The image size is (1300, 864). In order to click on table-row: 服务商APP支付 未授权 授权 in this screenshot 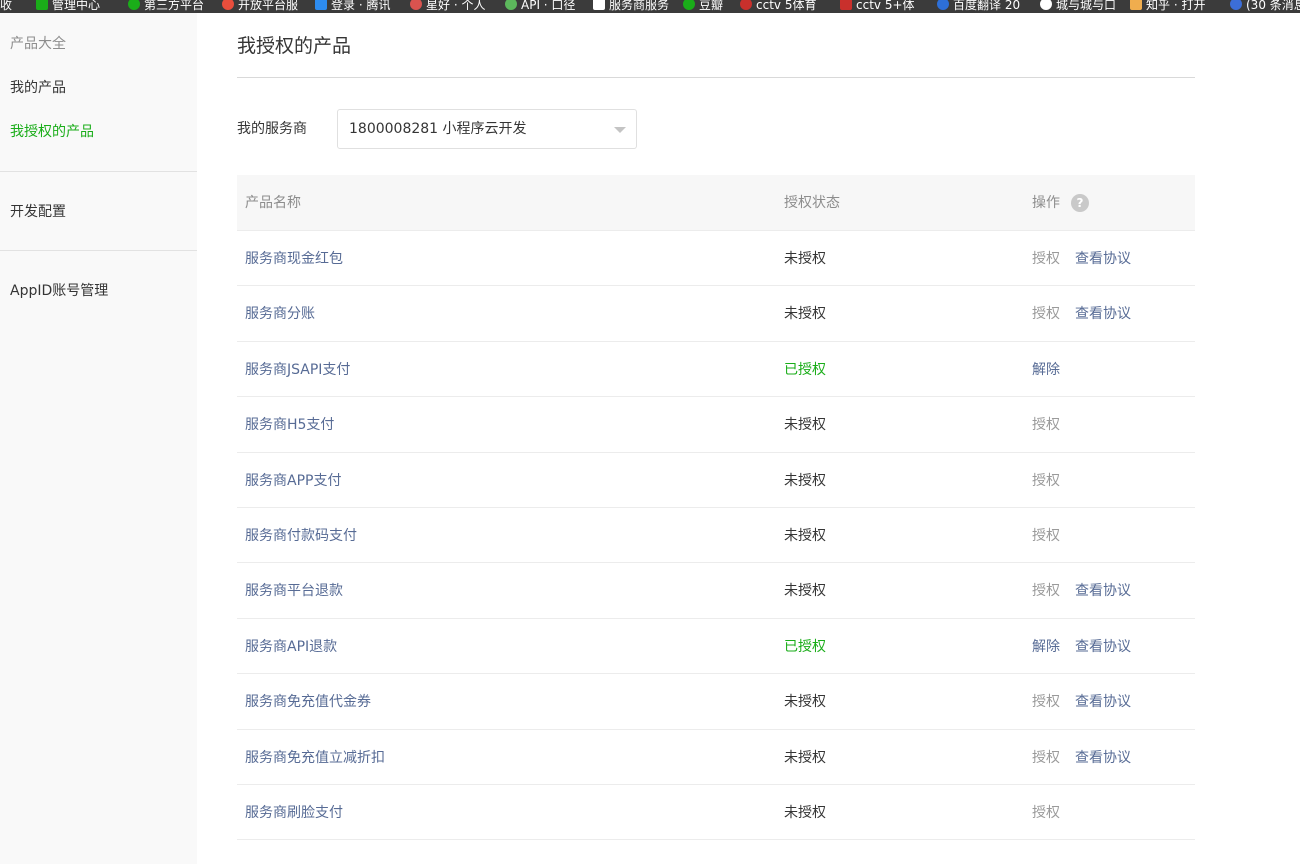, I will do `click(716, 480)`.